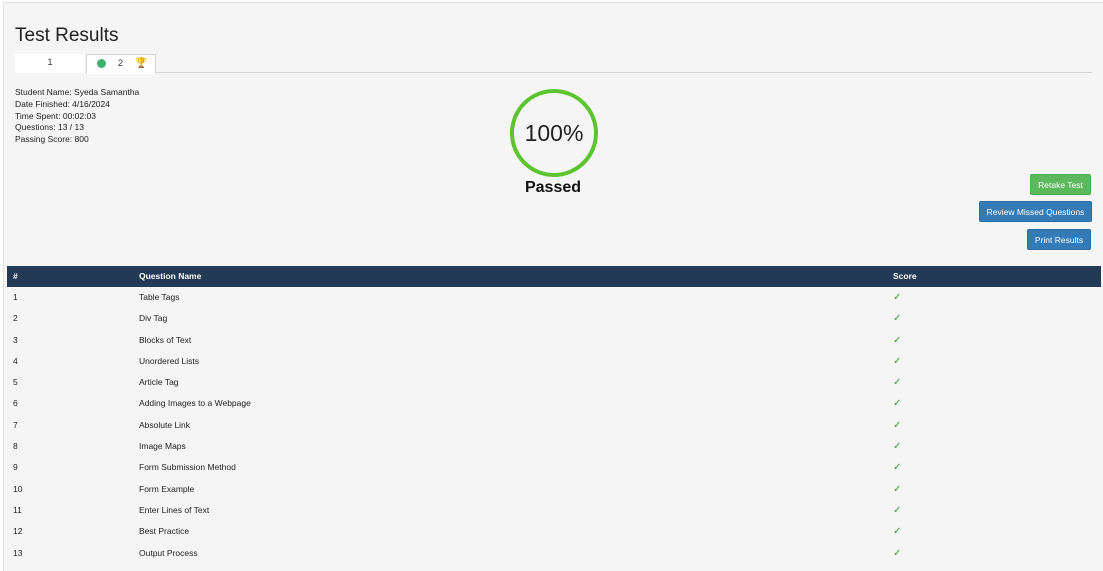  What do you see at coordinates (18, 531) in the screenshot?
I see `row-number: 12` at bounding box center [18, 531].